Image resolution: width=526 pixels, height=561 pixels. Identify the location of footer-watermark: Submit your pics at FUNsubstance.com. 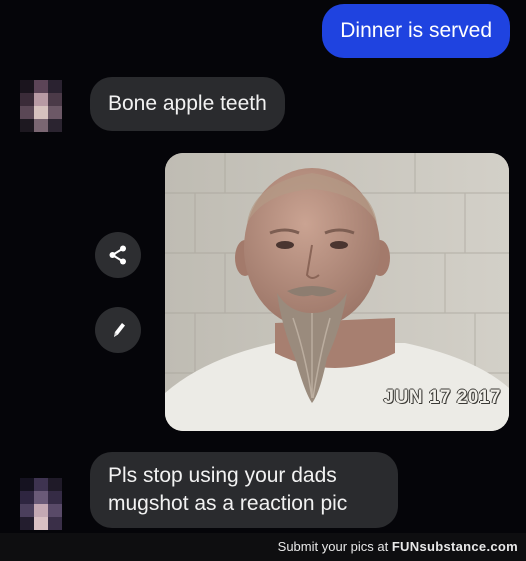
(263, 547).